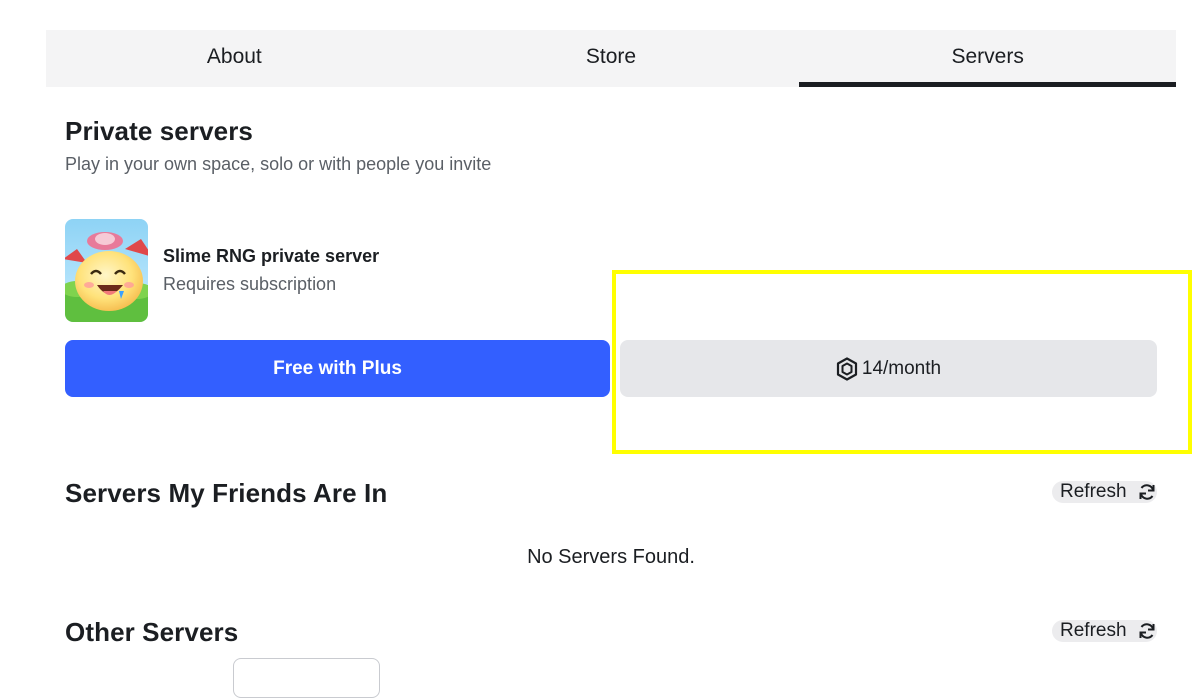 This screenshot has height=698, width=1200. I want to click on tab-store-label: Store, so click(611, 56).